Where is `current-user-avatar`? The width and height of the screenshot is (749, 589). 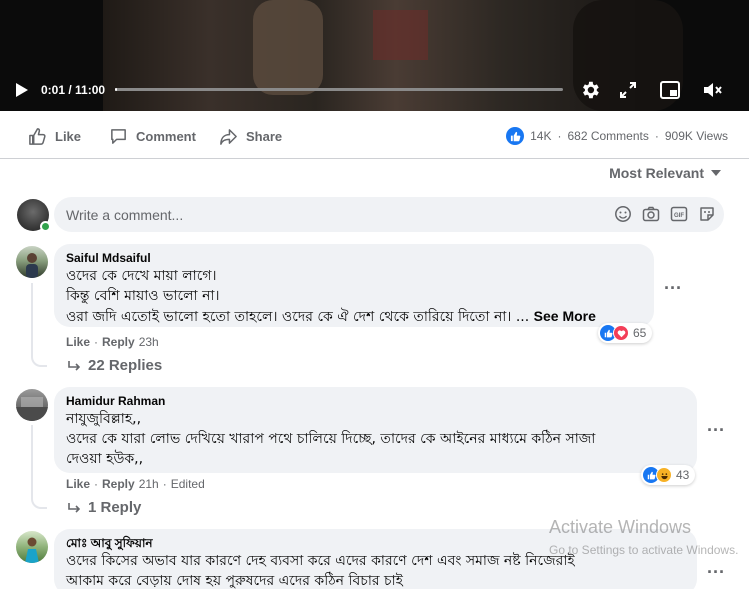
current-user-avatar is located at coordinates (34, 215).